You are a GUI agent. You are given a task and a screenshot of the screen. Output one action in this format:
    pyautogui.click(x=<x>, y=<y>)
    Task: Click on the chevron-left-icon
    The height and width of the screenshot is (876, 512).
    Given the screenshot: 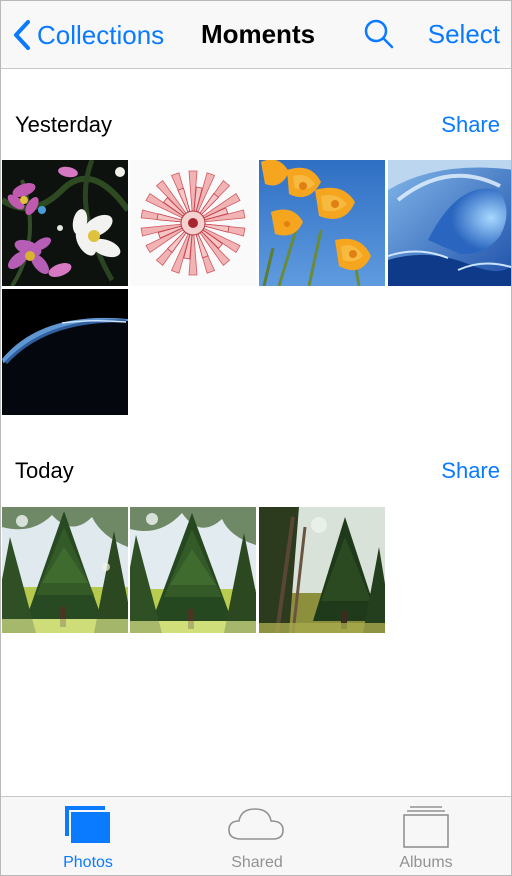 What is the action you would take?
    pyautogui.click(x=22, y=35)
    